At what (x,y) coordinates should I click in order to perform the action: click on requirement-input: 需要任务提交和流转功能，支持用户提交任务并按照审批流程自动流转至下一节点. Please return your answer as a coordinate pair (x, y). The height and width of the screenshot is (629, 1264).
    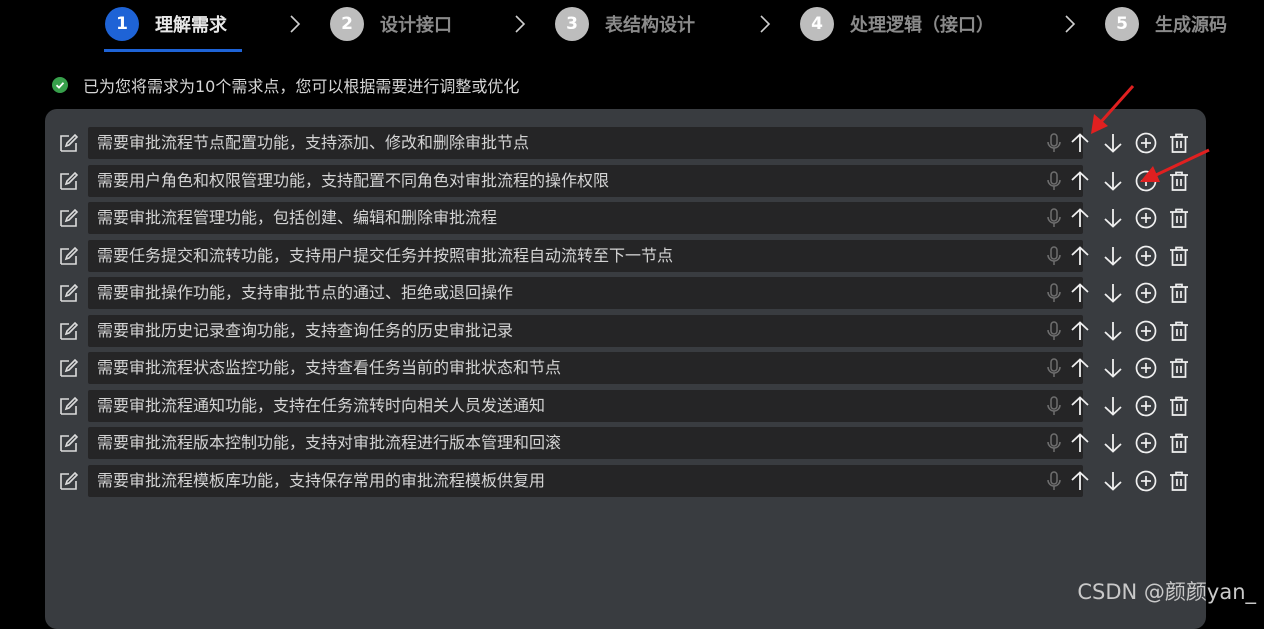
    Looking at the image, I should click on (585, 256).